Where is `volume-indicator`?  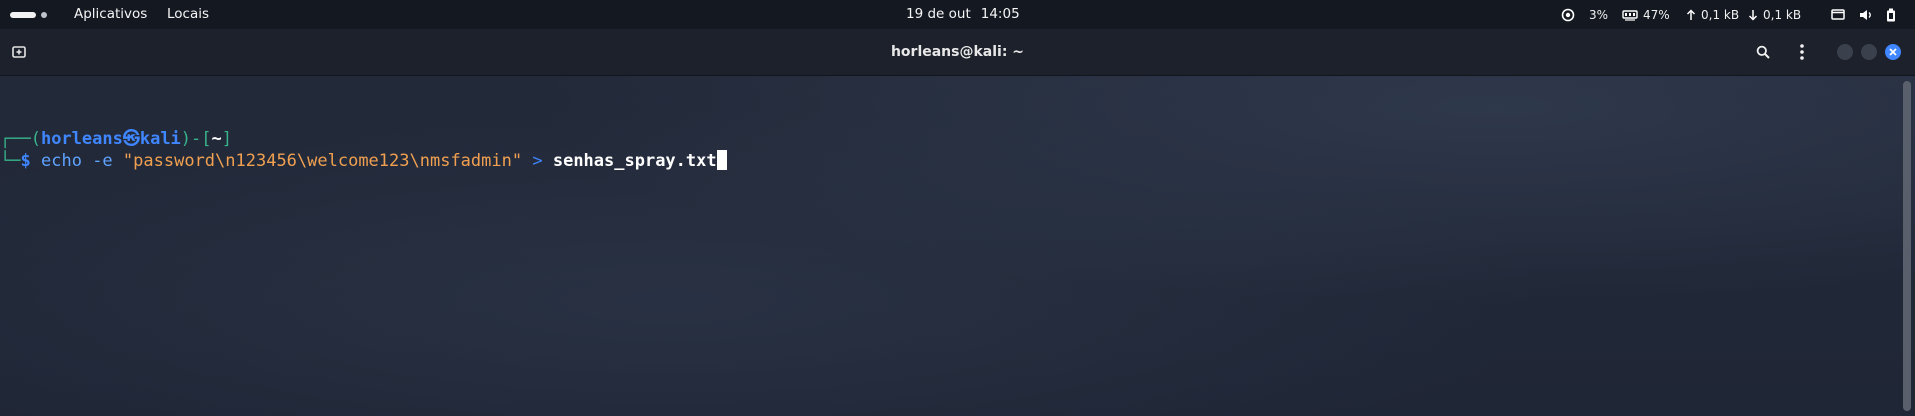 volume-indicator is located at coordinates (1866, 14).